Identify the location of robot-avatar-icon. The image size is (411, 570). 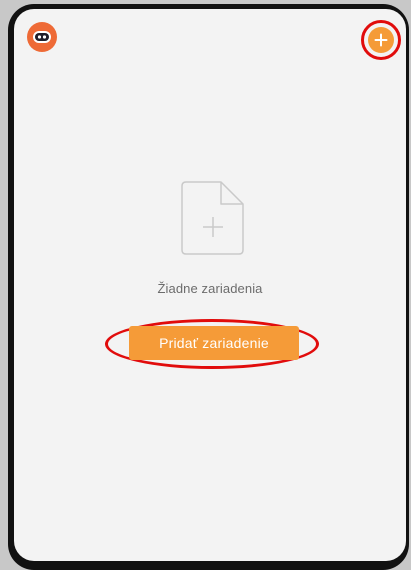
(42, 37).